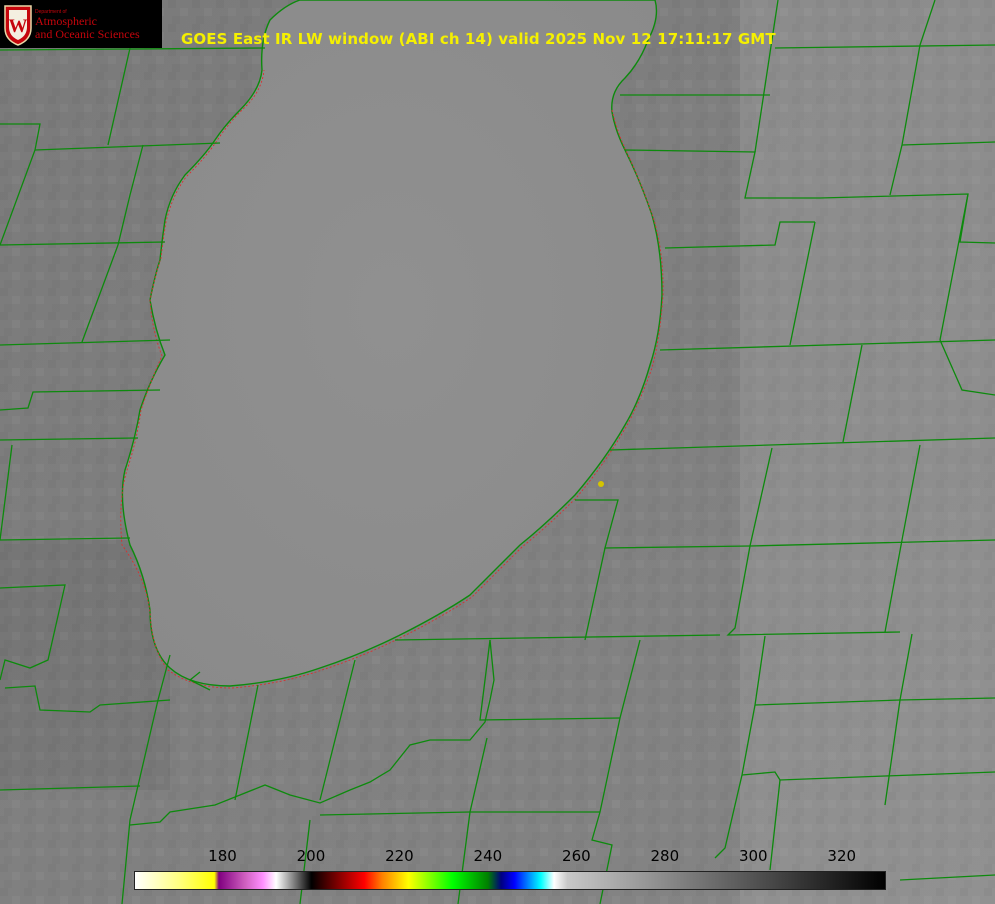 The height and width of the screenshot is (904, 995). What do you see at coordinates (842, 856) in the screenshot?
I see `colorbar-tick-label: 320` at bounding box center [842, 856].